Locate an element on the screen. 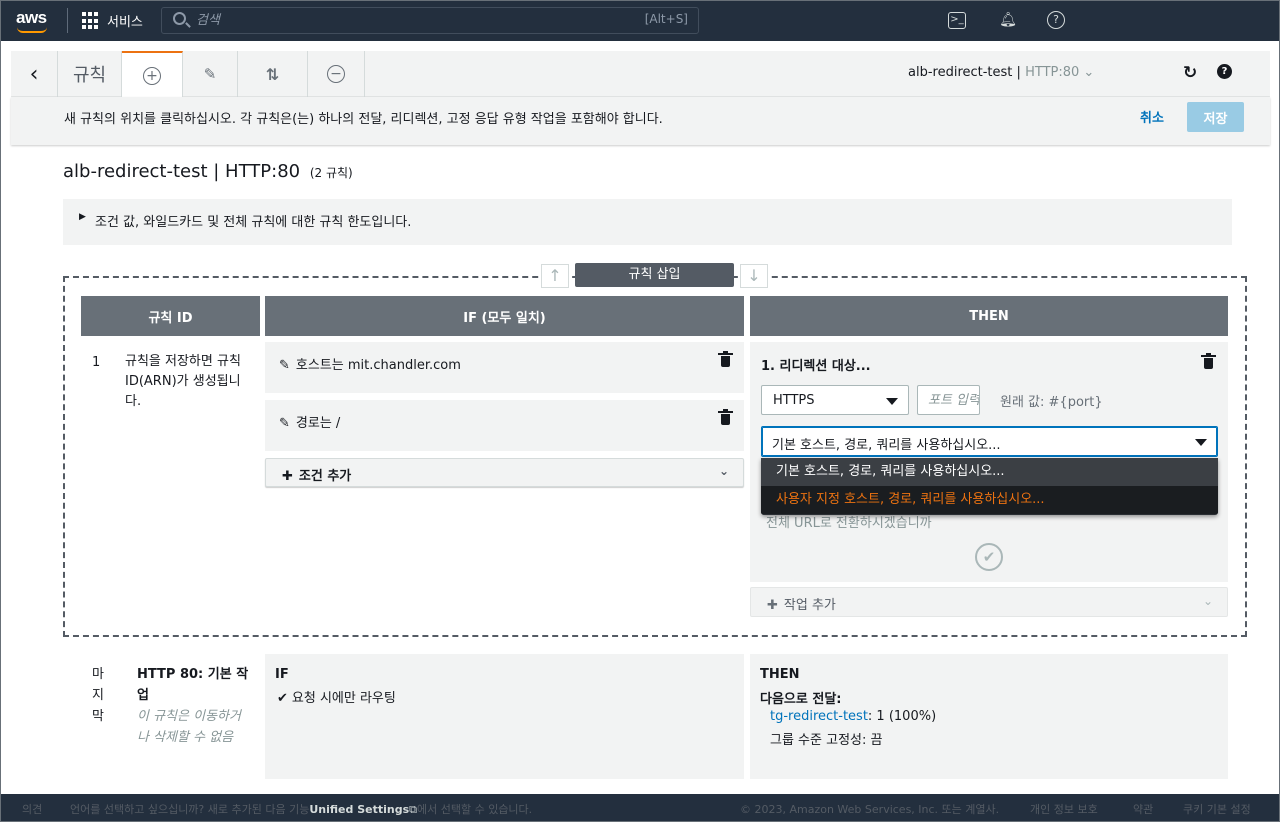 Image resolution: width=1280 pixels, height=822 pixels. unified-settings-link: Unified Settings is located at coordinates (359, 809).